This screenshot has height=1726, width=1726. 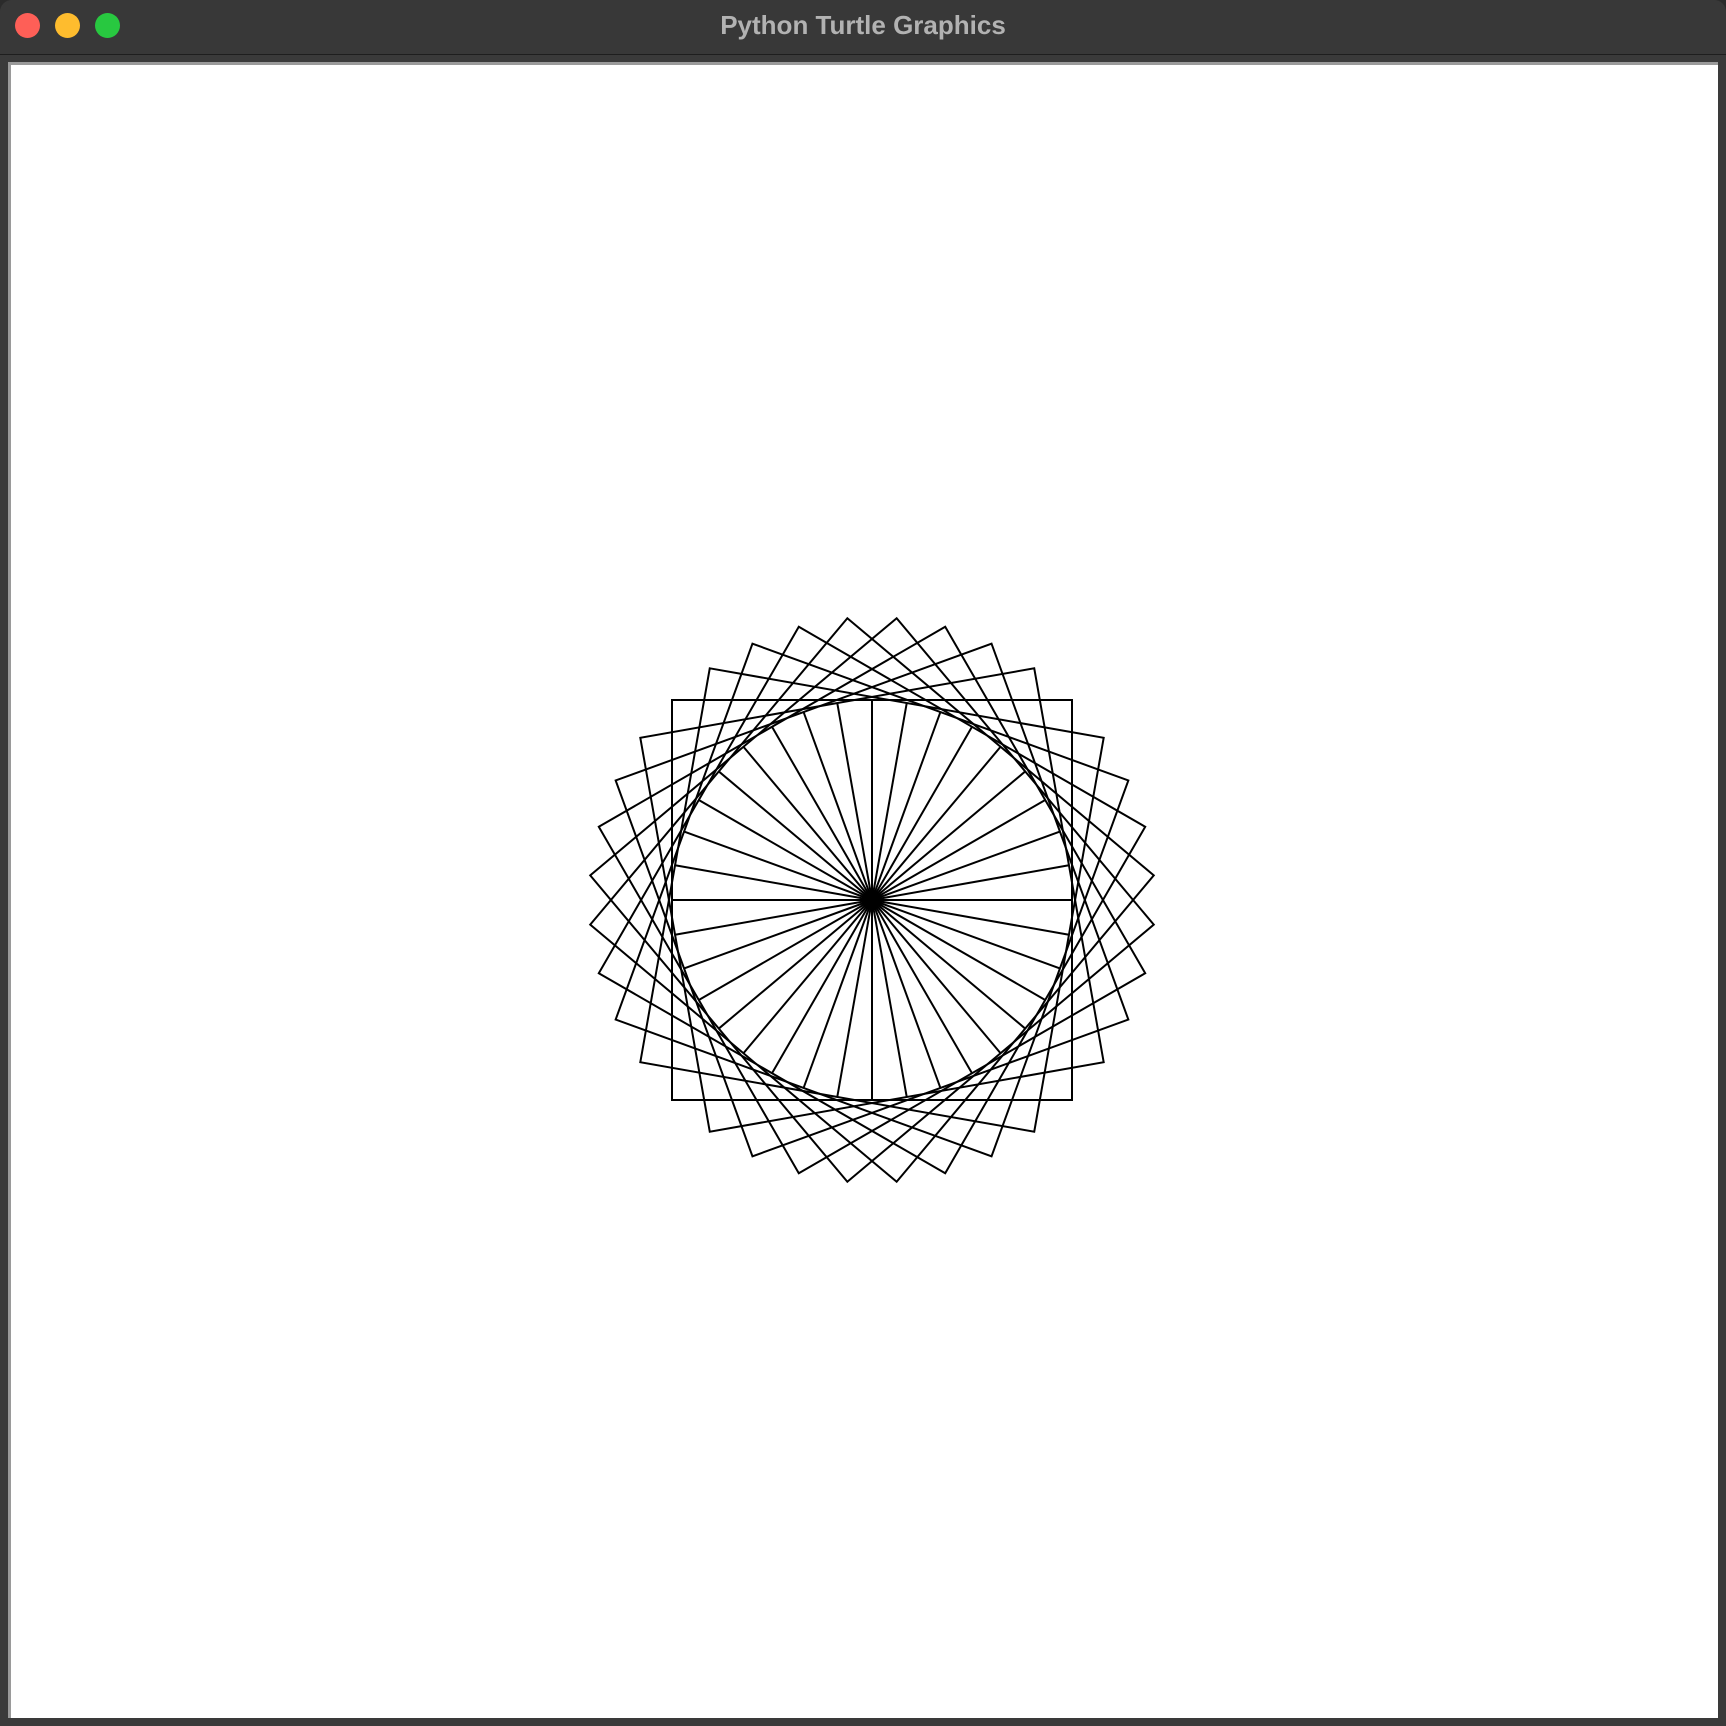 I want to click on center-hub, so click(x=872, y=900).